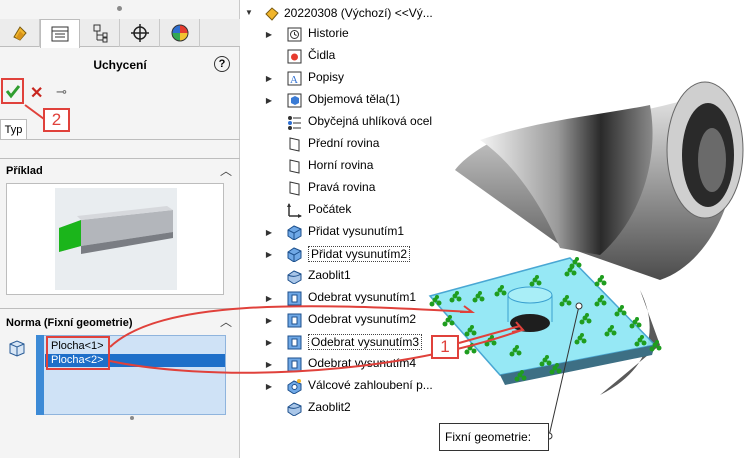 This screenshot has height=458, width=750. I want to click on display-manager-icon, so click(179, 33).